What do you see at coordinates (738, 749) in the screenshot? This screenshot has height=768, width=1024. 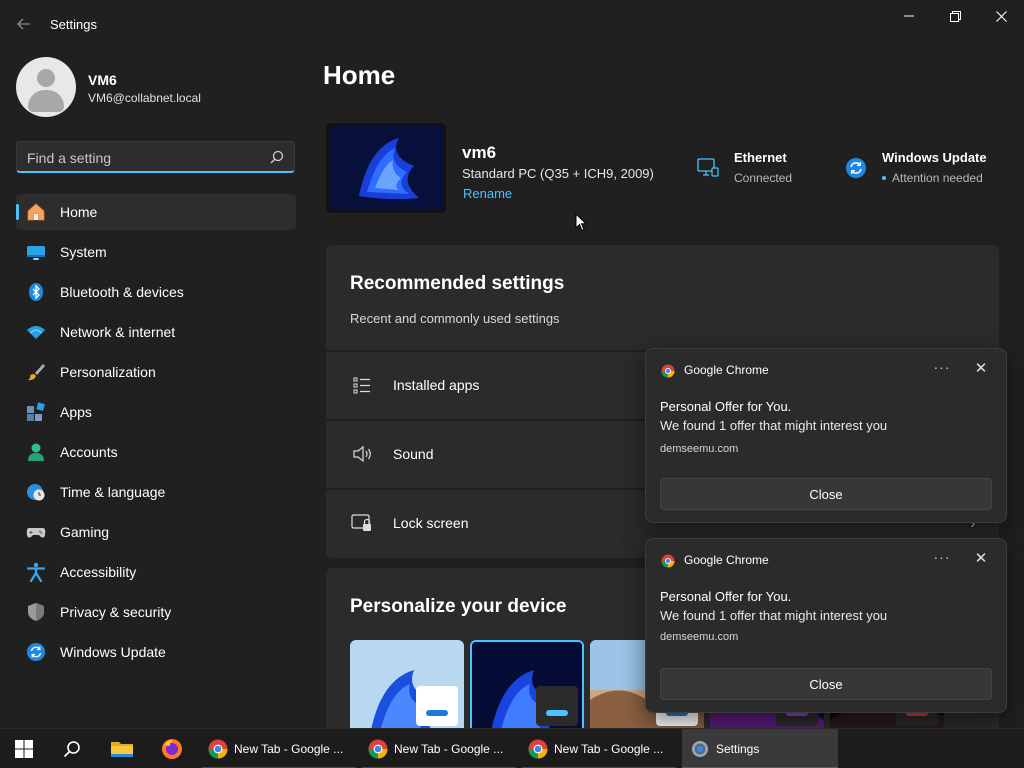 I see `taskbar-app-label: Settings` at bounding box center [738, 749].